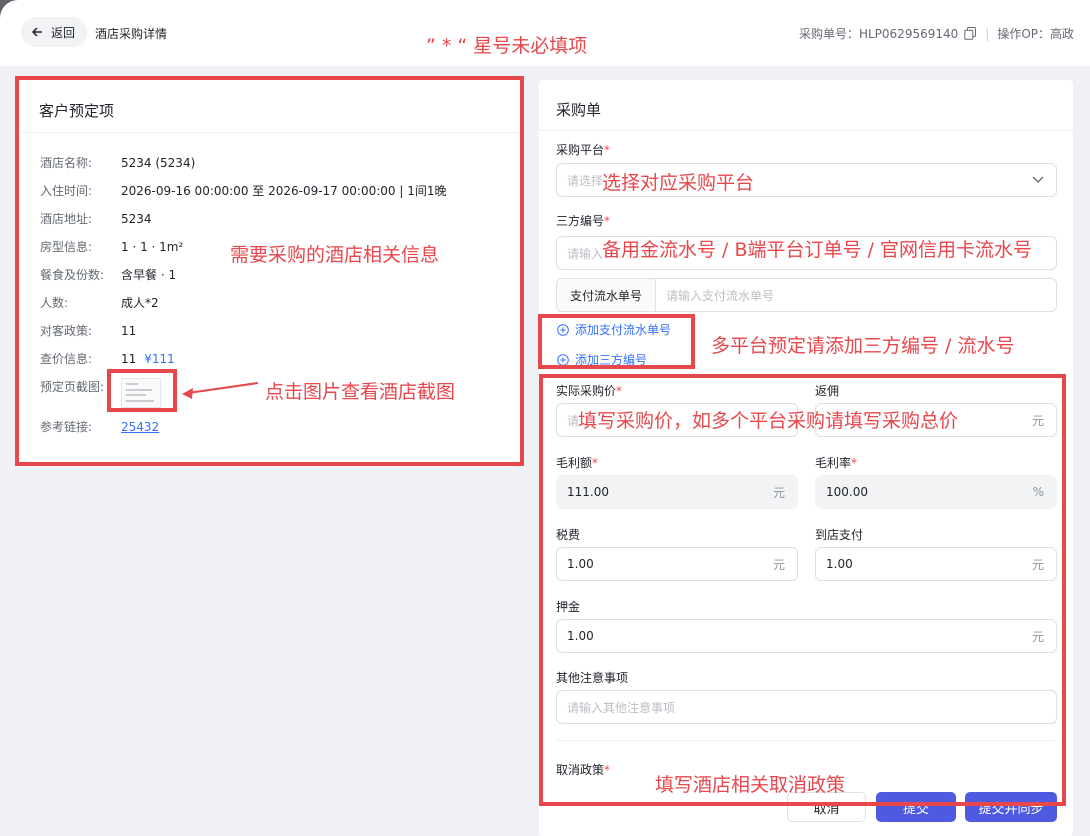 The width and height of the screenshot is (1090, 836). Describe the element at coordinates (63, 32) in the screenshot. I see `back-label: 返回` at that location.